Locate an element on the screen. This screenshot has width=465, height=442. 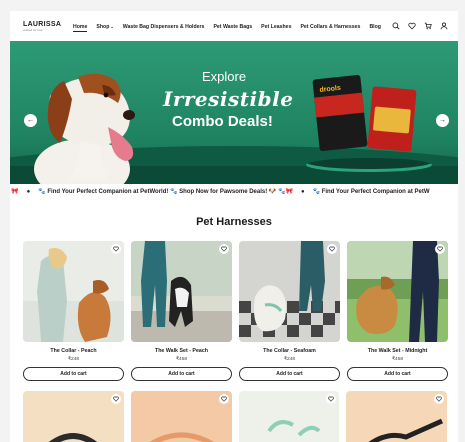
nav-shop: Shop⌄ is located at coordinates (104, 27).